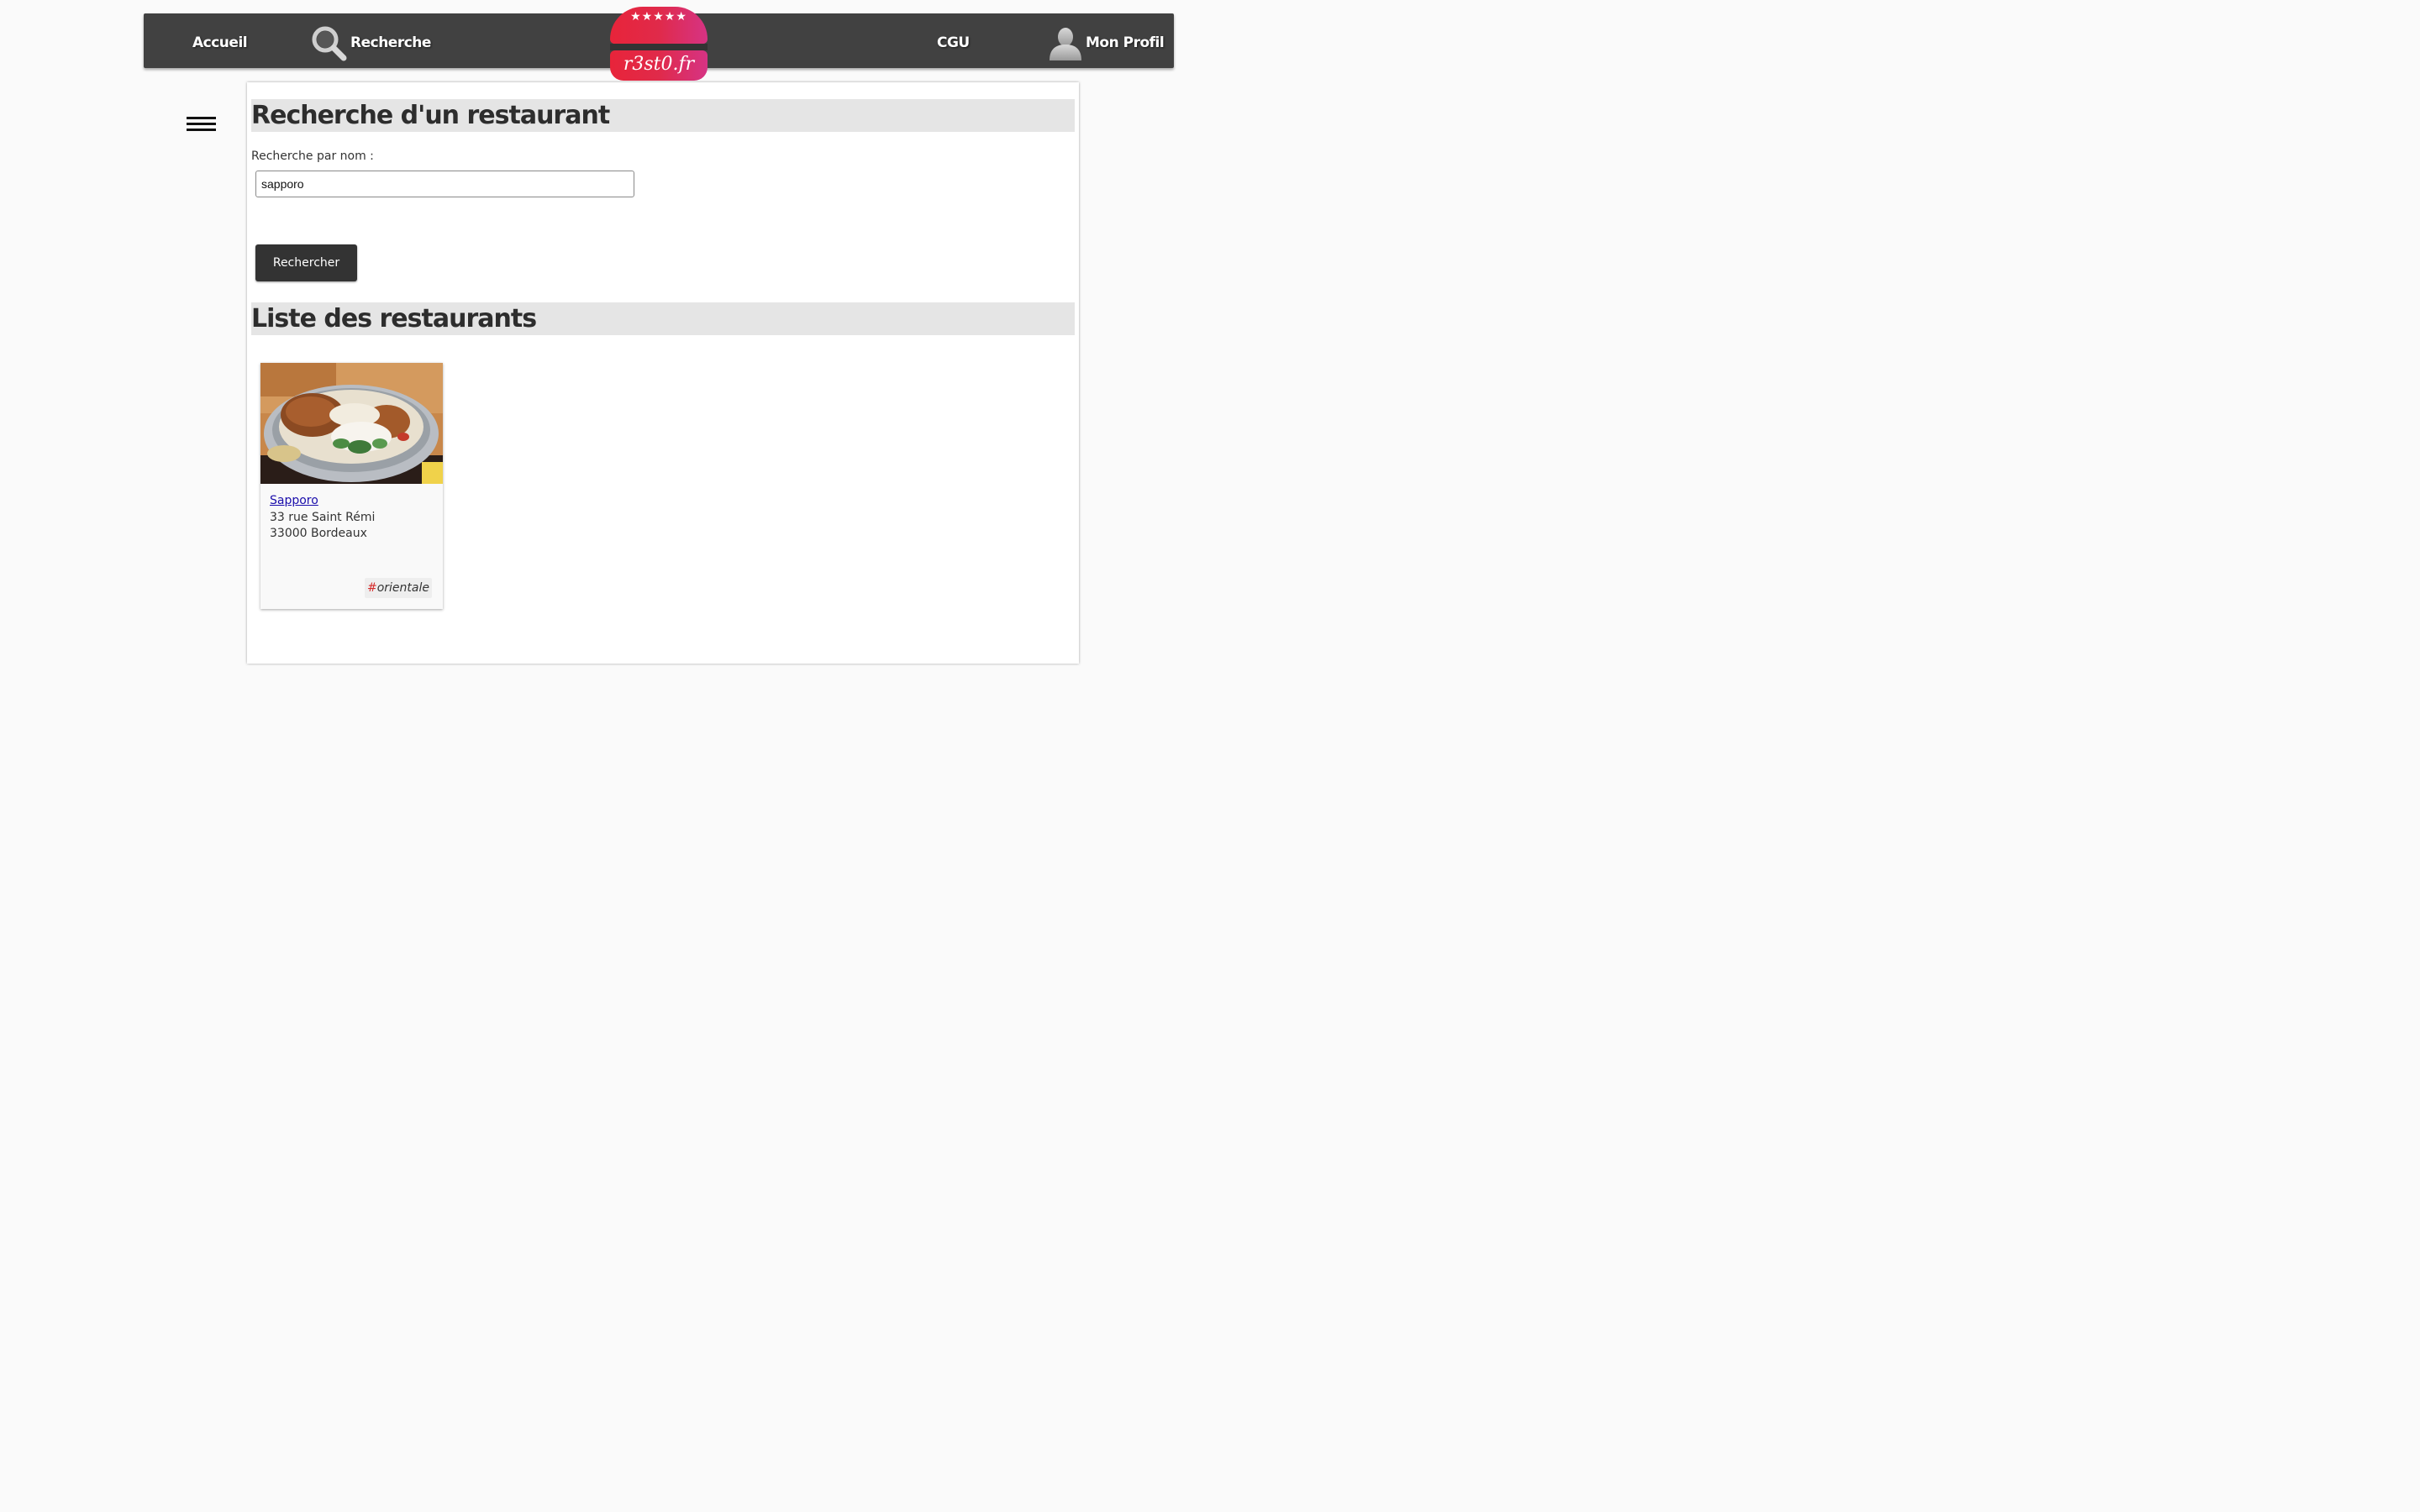 The image size is (2420, 1512). I want to click on hamburger-menu-icon, so click(202, 125).